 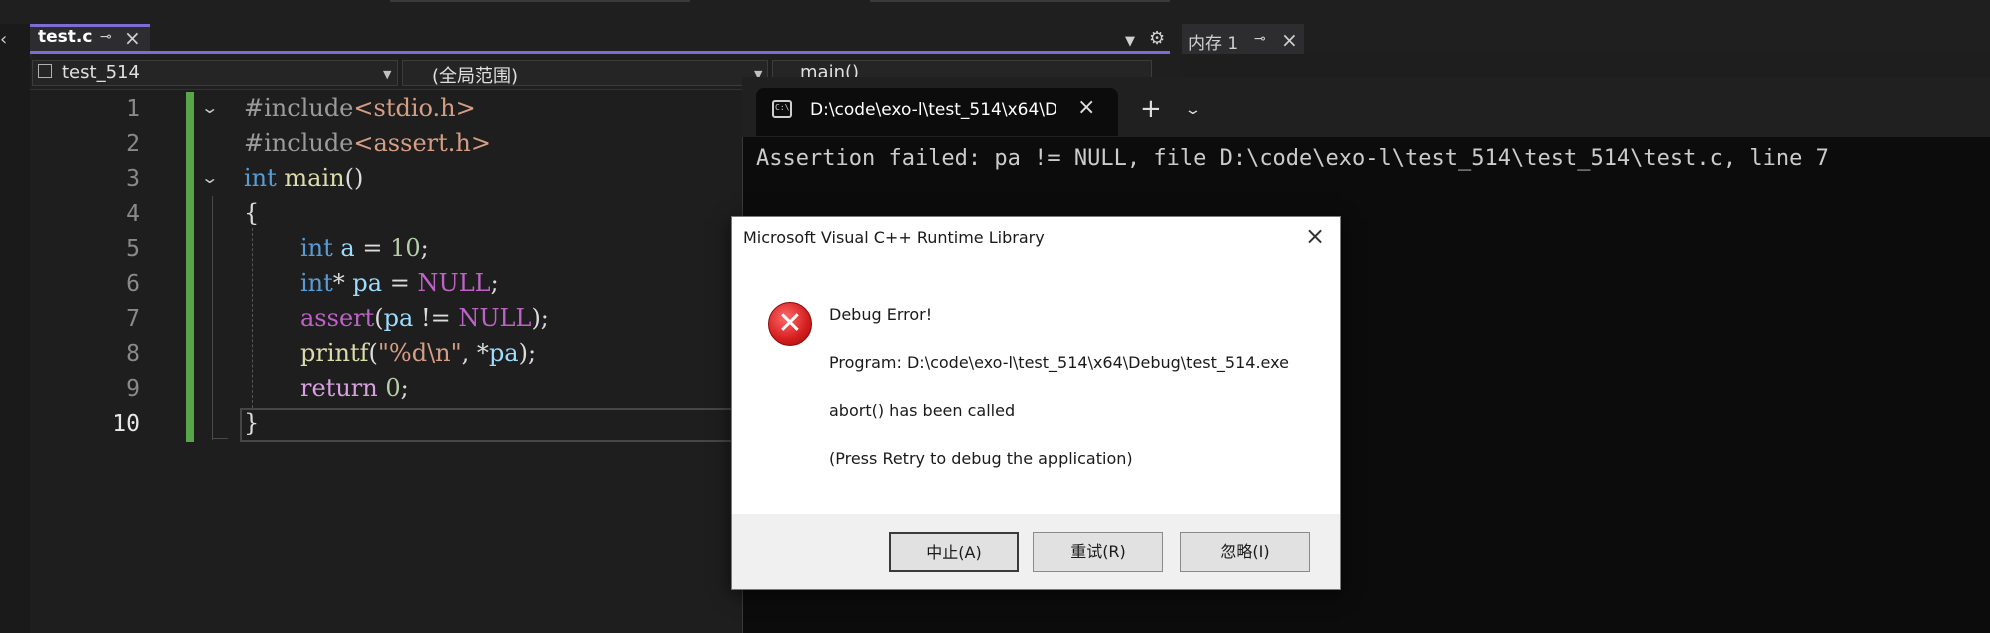 What do you see at coordinates (334, 353) in the screenshot?
I see `function-name: printf` at bounding box center [334, 353].